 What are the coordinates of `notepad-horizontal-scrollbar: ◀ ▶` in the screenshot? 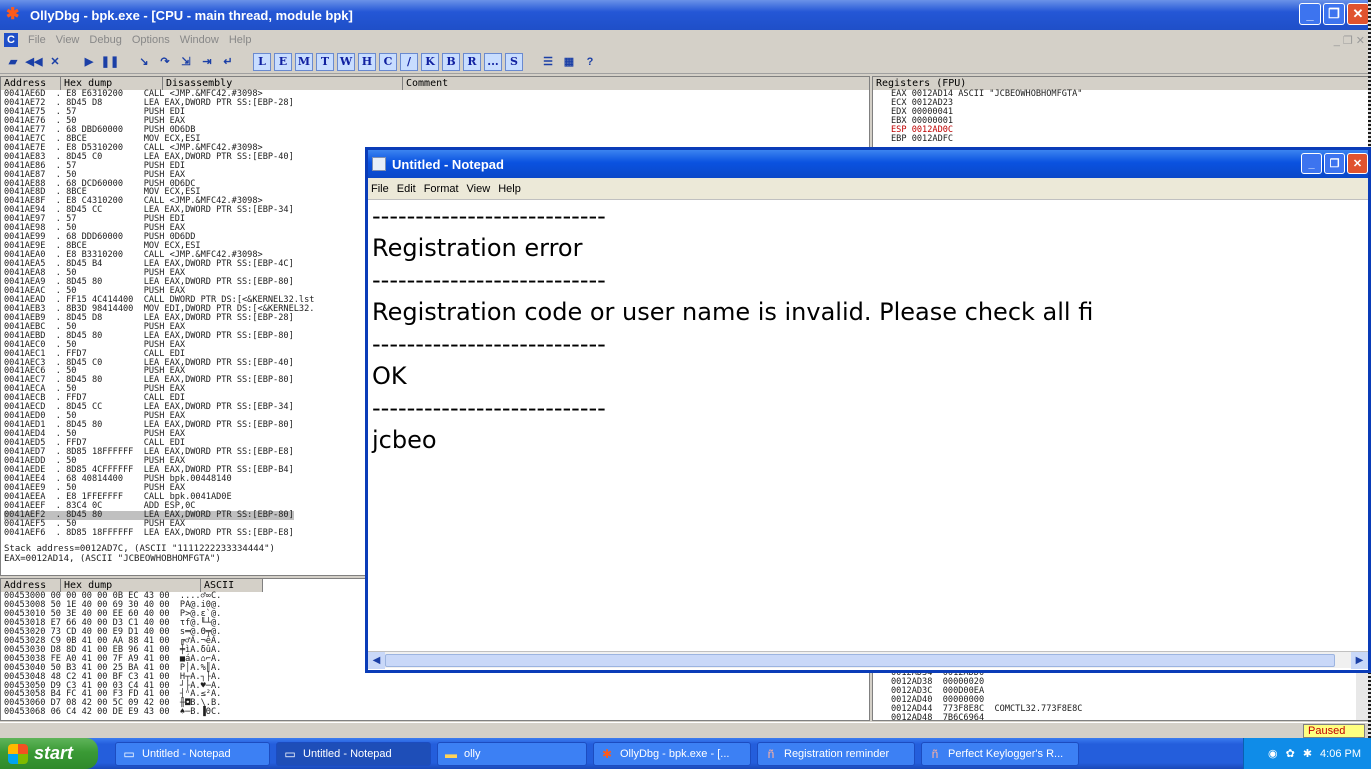 It's located at (868, 660).